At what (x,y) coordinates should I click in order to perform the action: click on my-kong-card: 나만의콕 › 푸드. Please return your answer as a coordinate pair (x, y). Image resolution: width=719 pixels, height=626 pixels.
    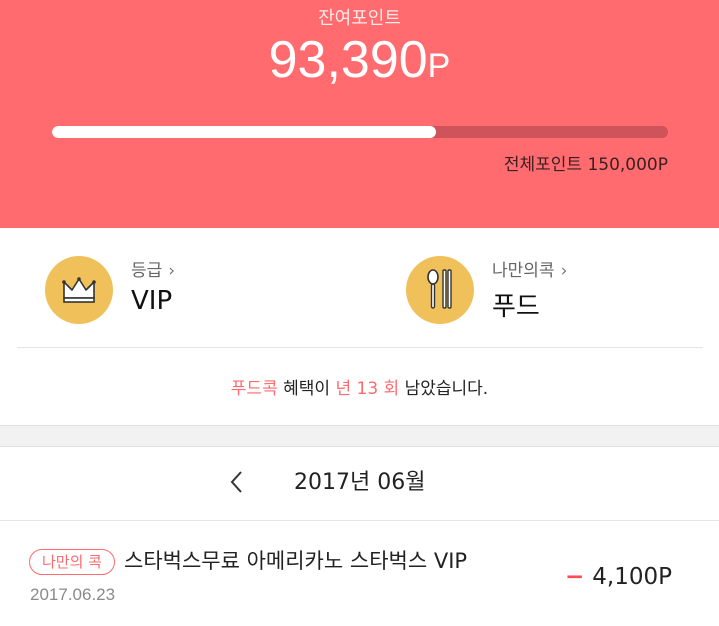
    Looking at the image, I should click on (556, 289).